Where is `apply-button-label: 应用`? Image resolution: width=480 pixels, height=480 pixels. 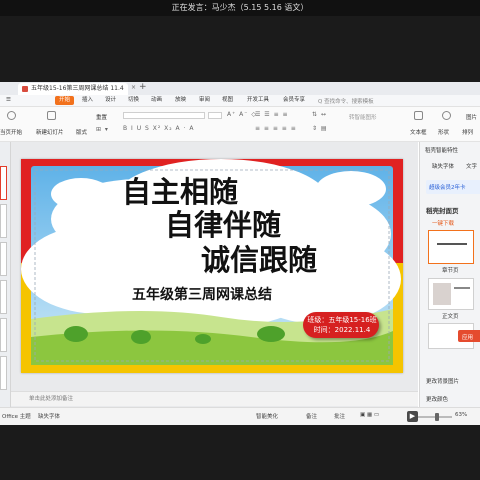
apply-button-label: 应用 is located at coordinates (468, 338).